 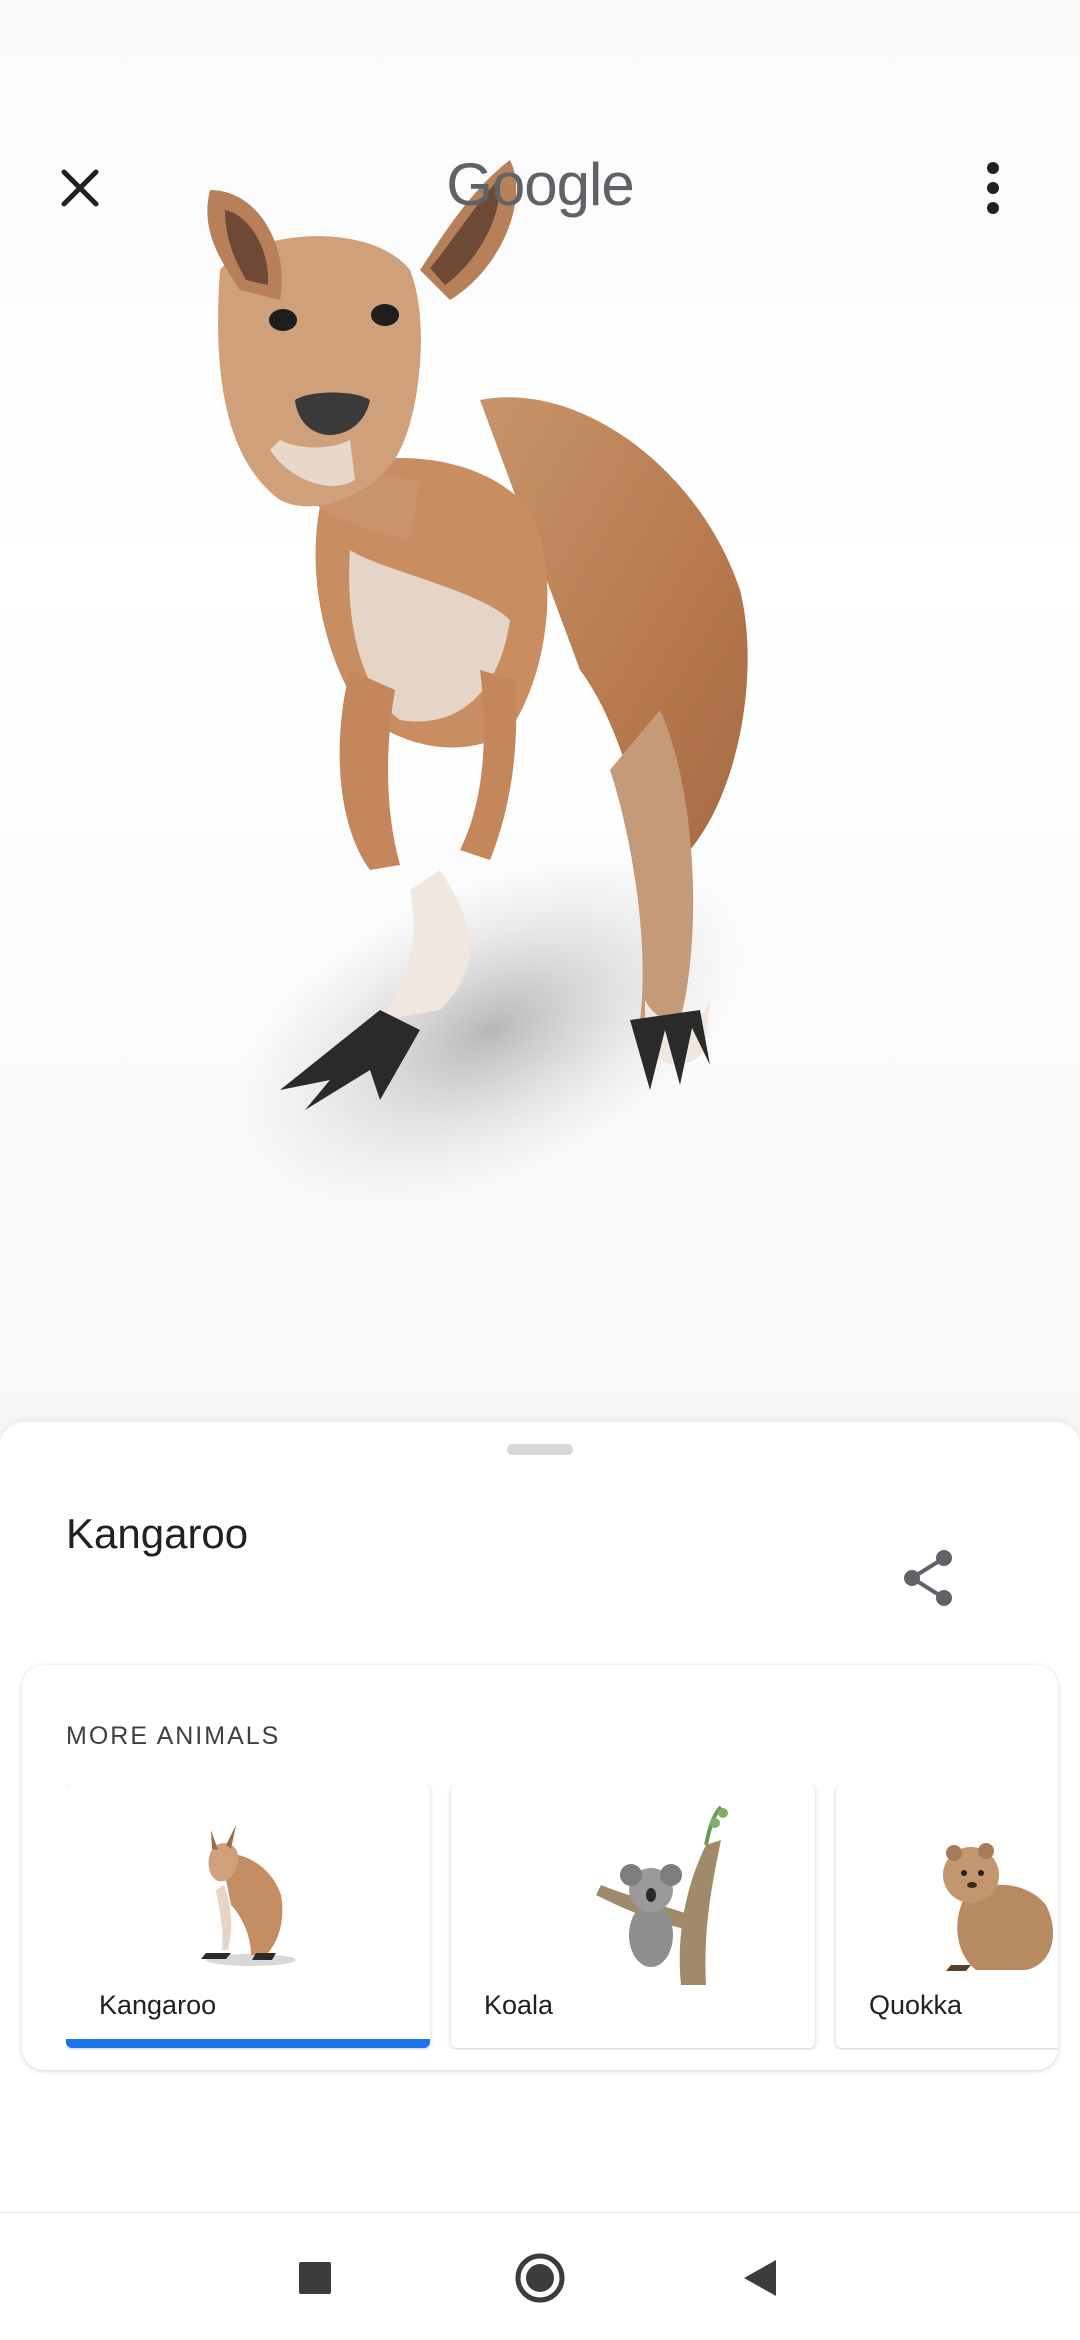 What do you see at coordinates (158, 2005) in the screenshot?
I see `animal-tile-label: Kangaroo` at bounding box center [158, 2005].